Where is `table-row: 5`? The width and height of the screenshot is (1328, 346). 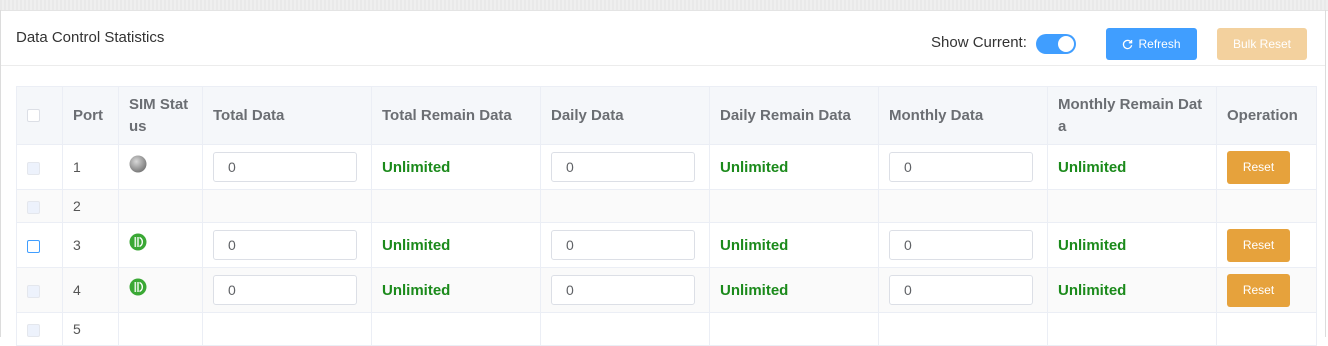
table-row: 5 is located at coordinates (666, 329).